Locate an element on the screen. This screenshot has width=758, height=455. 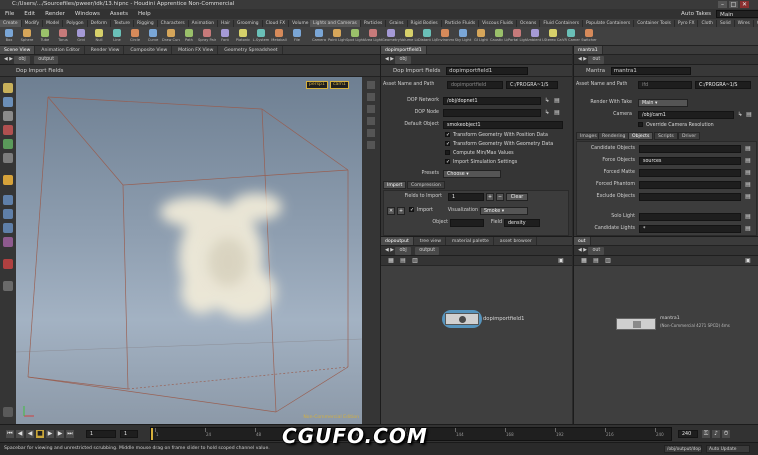
wireframe-icon is located at coordinates (371, 109).